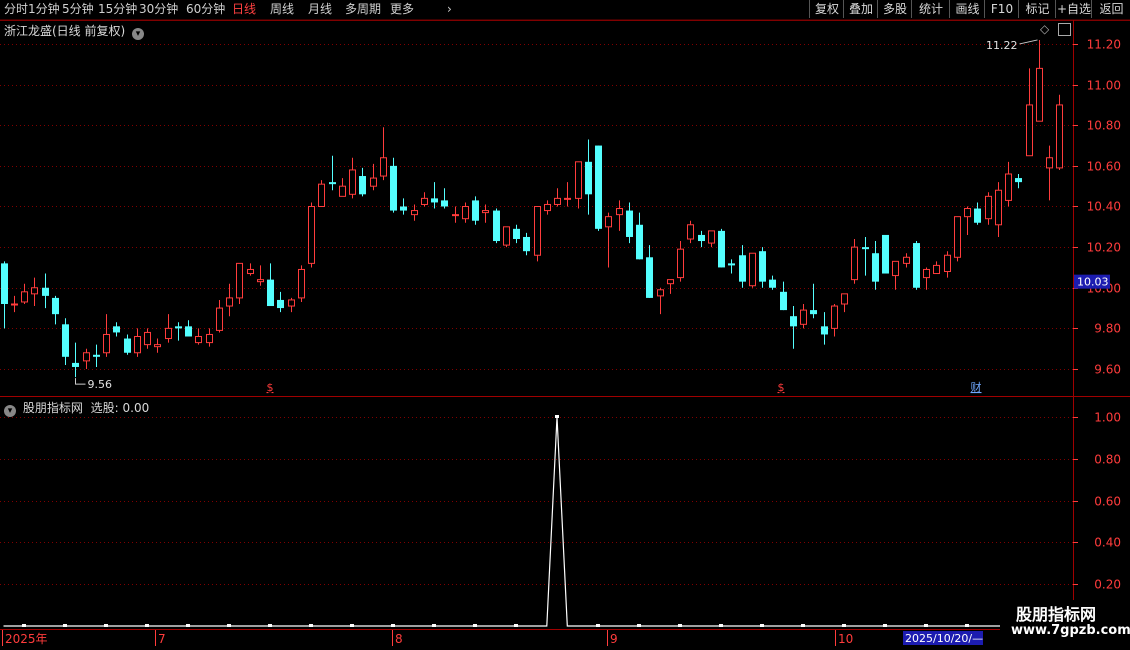 This screenshot has width=1130, height=650. I want to click on date-label: 10, so click(845, 639).